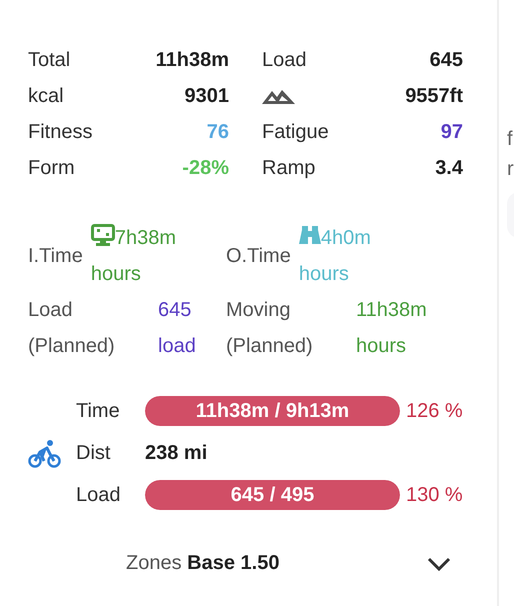 The height and width of the screenshot is (606, 514). Describe the element at coordinates (272, 495) in the screenshot. I see `progress-fill: 645 / 495` at that location.